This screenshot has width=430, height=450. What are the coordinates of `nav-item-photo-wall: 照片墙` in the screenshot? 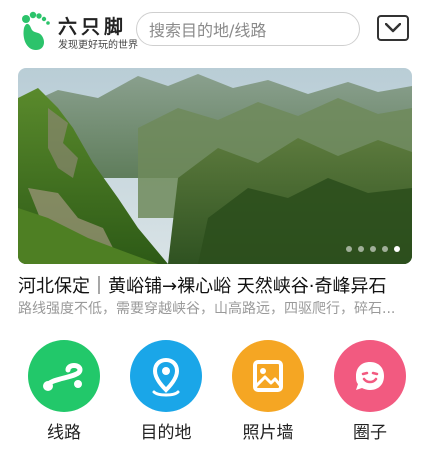 It's located at (267, 391).